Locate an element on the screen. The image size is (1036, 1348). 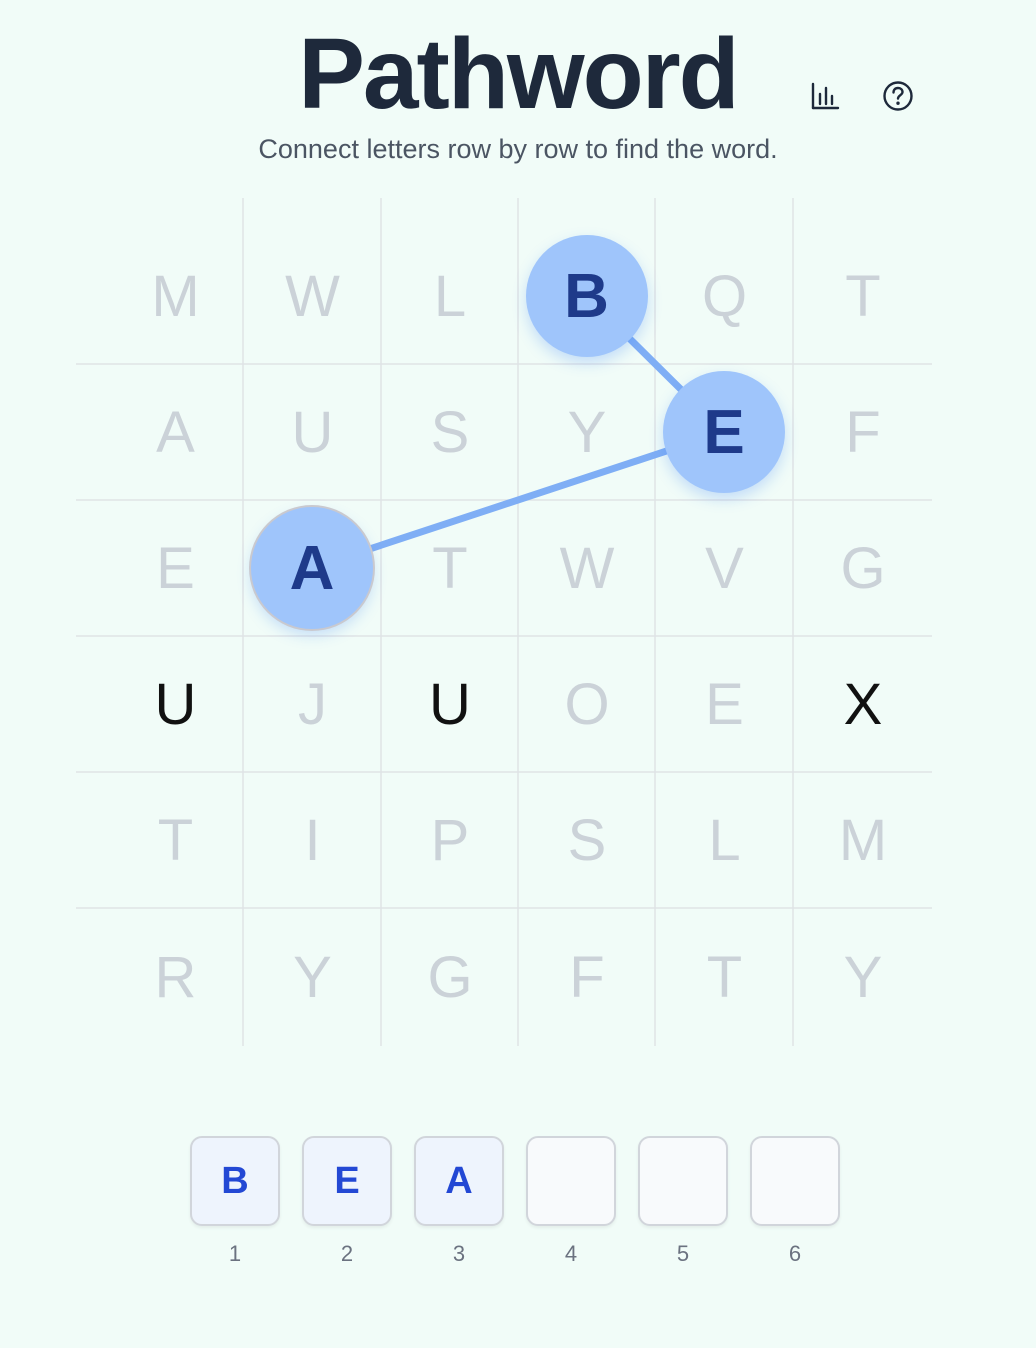
slot-number: 1 is located at coordinates (235, 1253).